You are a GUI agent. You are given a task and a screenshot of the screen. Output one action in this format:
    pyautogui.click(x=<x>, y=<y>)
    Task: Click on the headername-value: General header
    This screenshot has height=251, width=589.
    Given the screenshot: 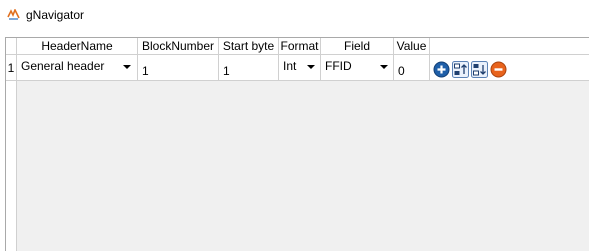 What is the action you would take?
    pyautogui.click(x=63, y=66)
    